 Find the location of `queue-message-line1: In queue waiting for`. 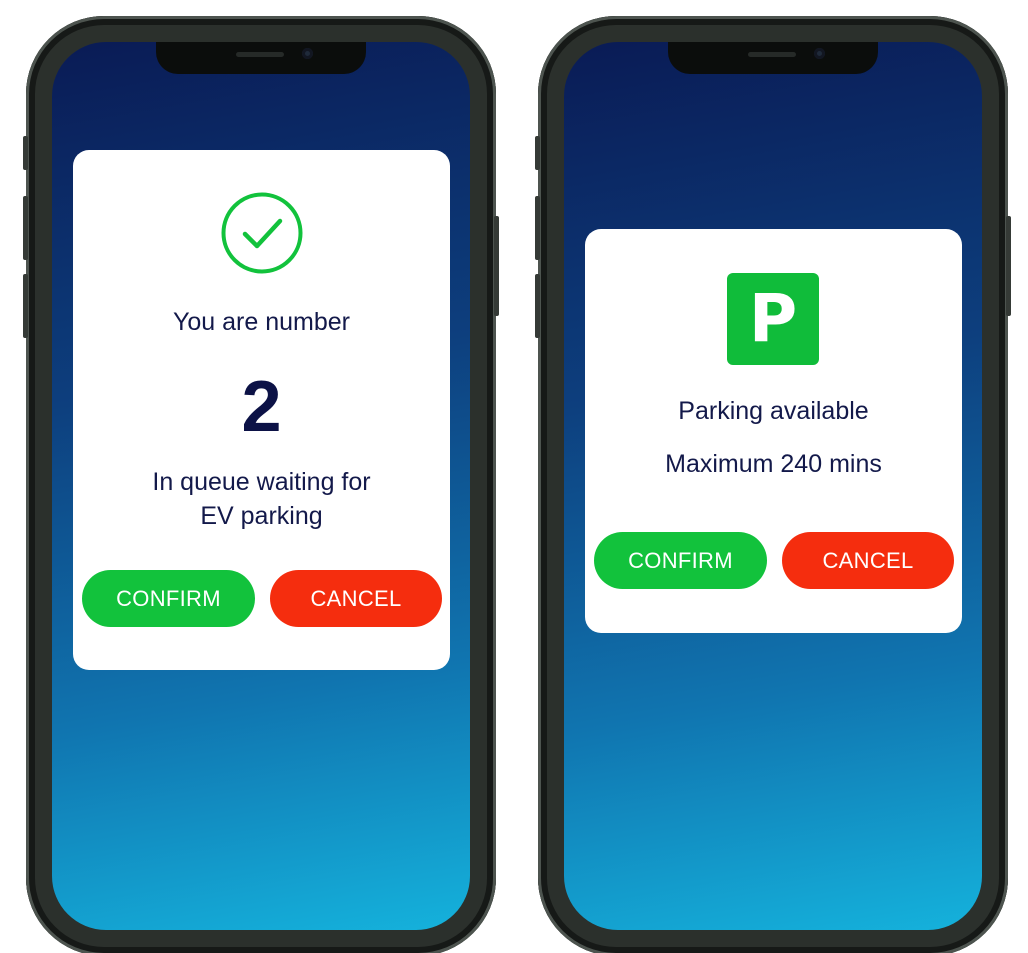

queue-message-line1: In queue waiting for is located at coordinates (261, 482).